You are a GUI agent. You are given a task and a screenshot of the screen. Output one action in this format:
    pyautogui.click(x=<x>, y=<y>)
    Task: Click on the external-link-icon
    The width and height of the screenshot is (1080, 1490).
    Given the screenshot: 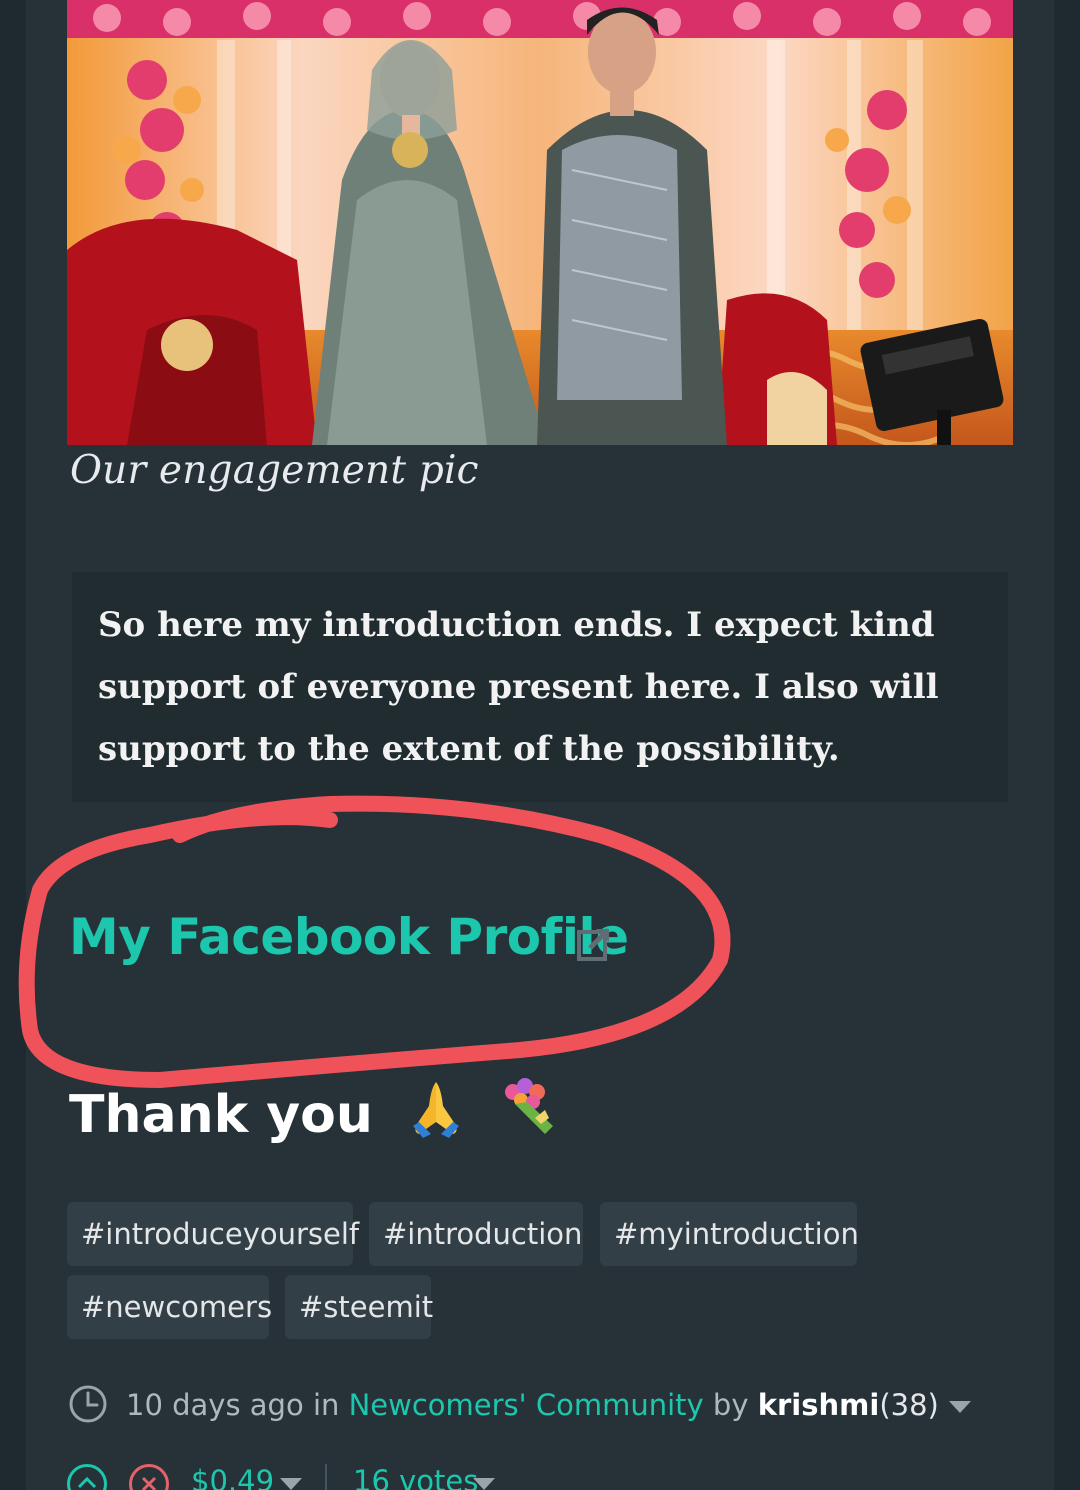 What is the action you would take?
    pyautogui.click(x=593, y=944)
    